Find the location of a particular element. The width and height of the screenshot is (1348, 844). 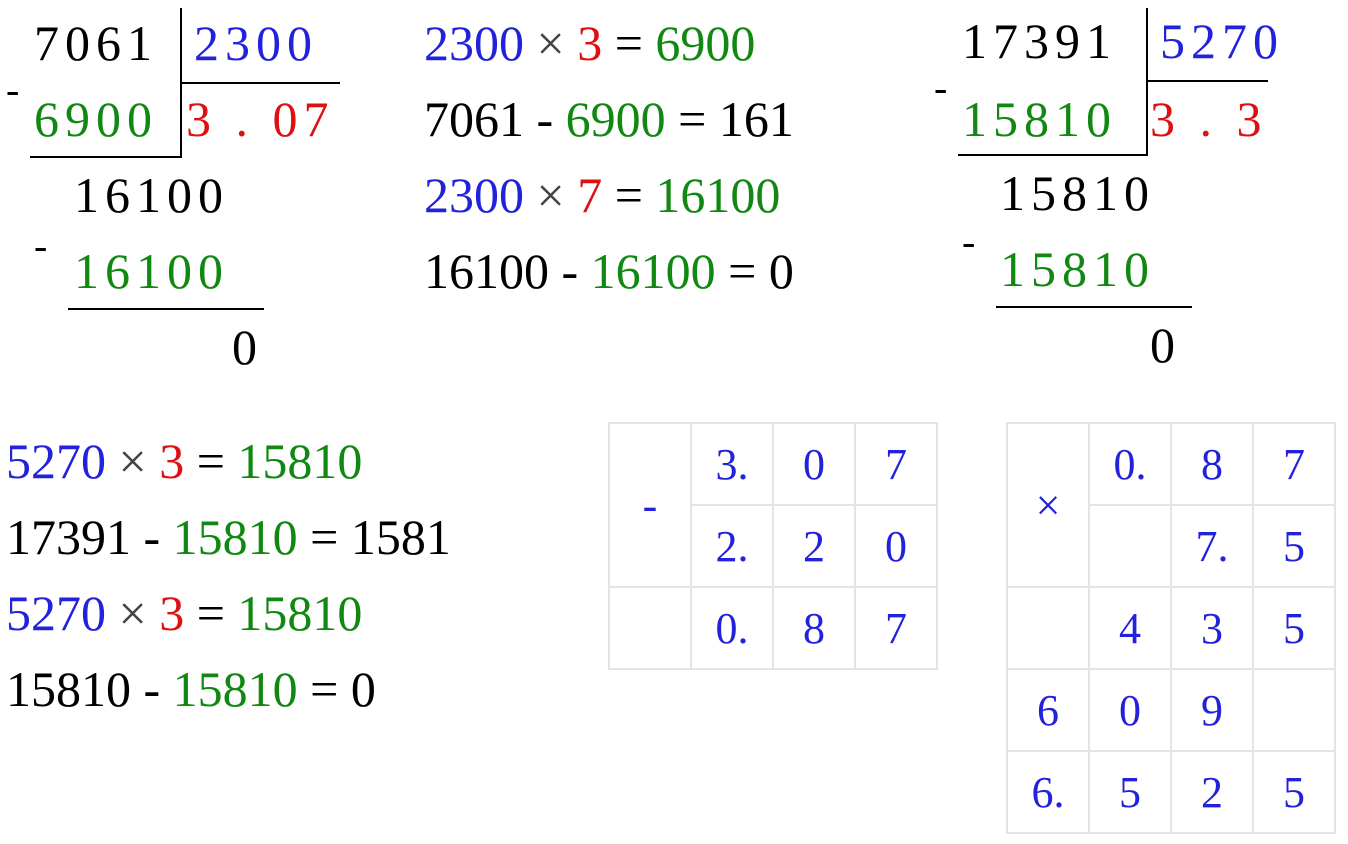

step-line: 7061 - 6900 = 161 is located at coordinates (609, 119).